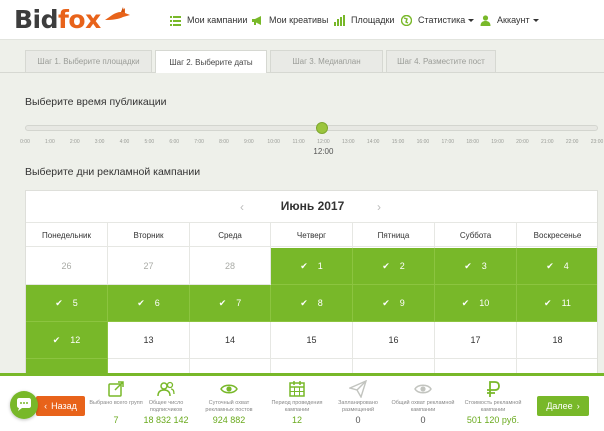  I want to click on calendar-header: ‹ Июнь 2017 ›, so click(311, 206).